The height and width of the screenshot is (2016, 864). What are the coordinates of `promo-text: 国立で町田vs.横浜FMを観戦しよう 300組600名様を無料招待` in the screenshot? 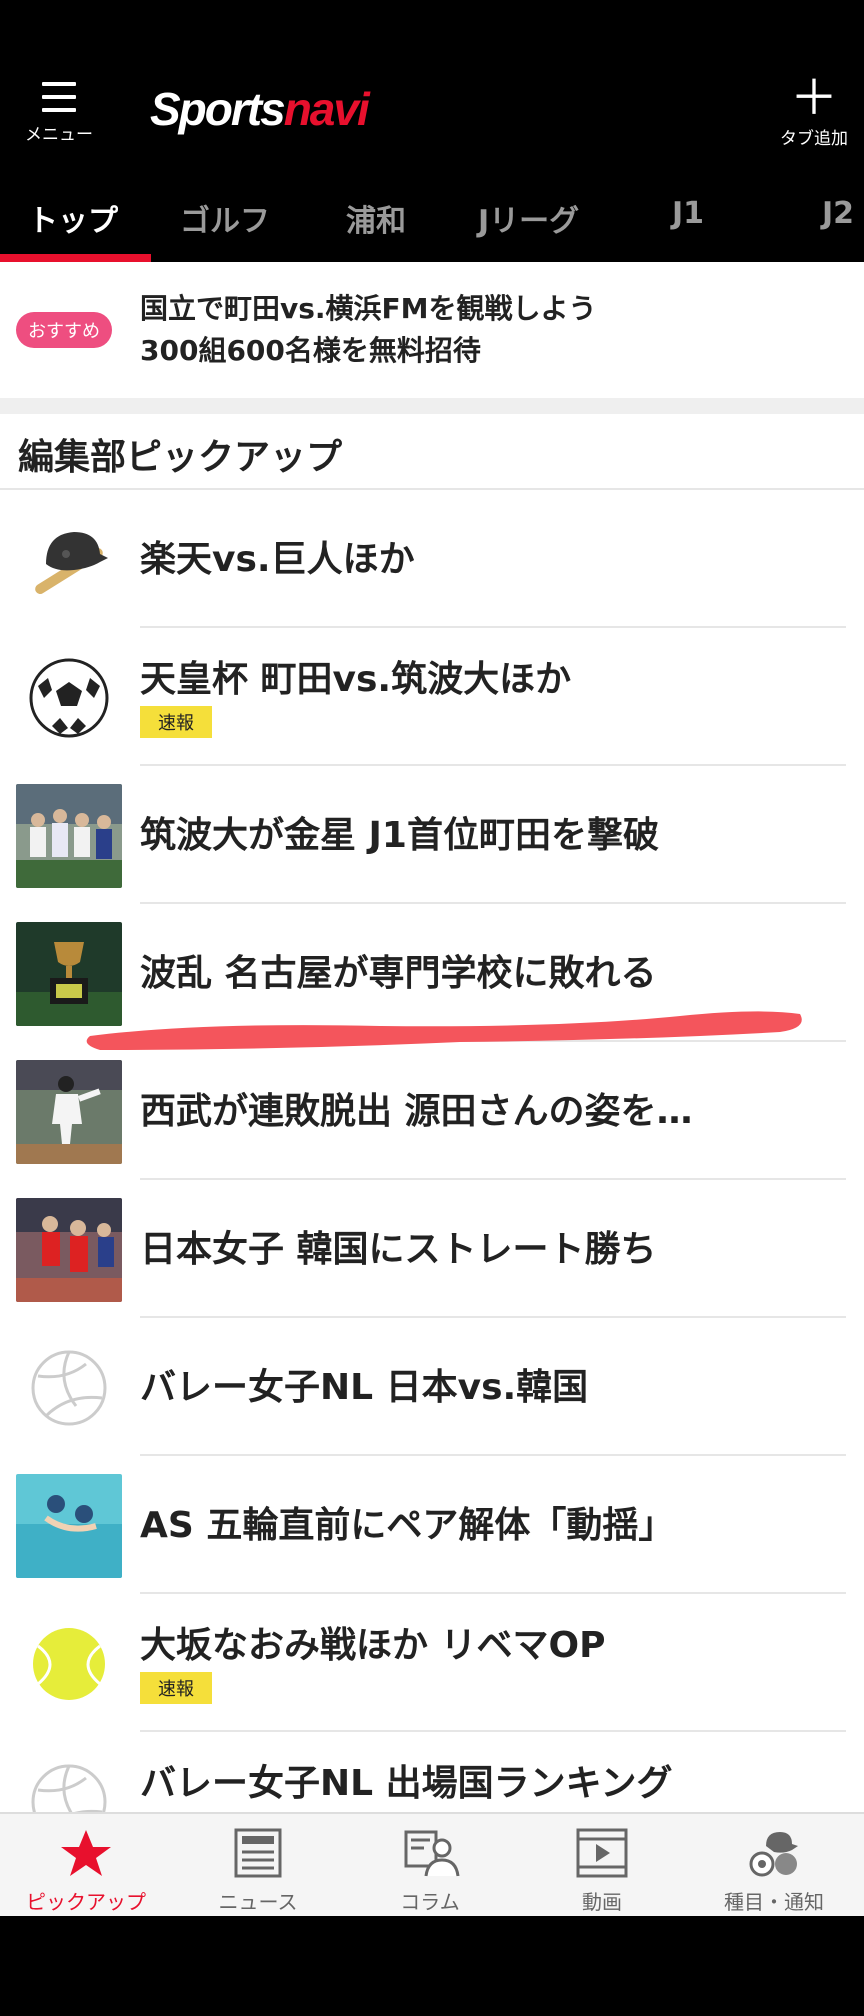 It's located at (368, 330).